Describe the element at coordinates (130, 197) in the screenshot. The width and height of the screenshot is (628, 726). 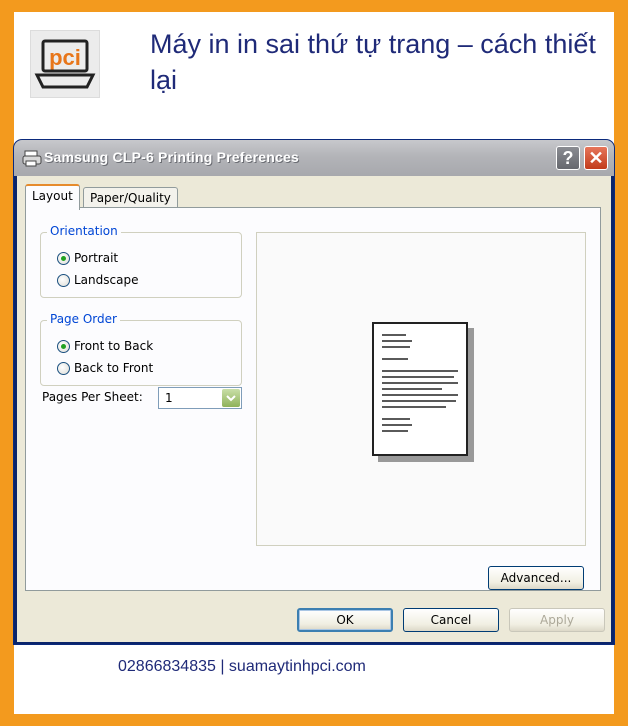
I see `tab-paper-quality: Paper/Quality` at that location.